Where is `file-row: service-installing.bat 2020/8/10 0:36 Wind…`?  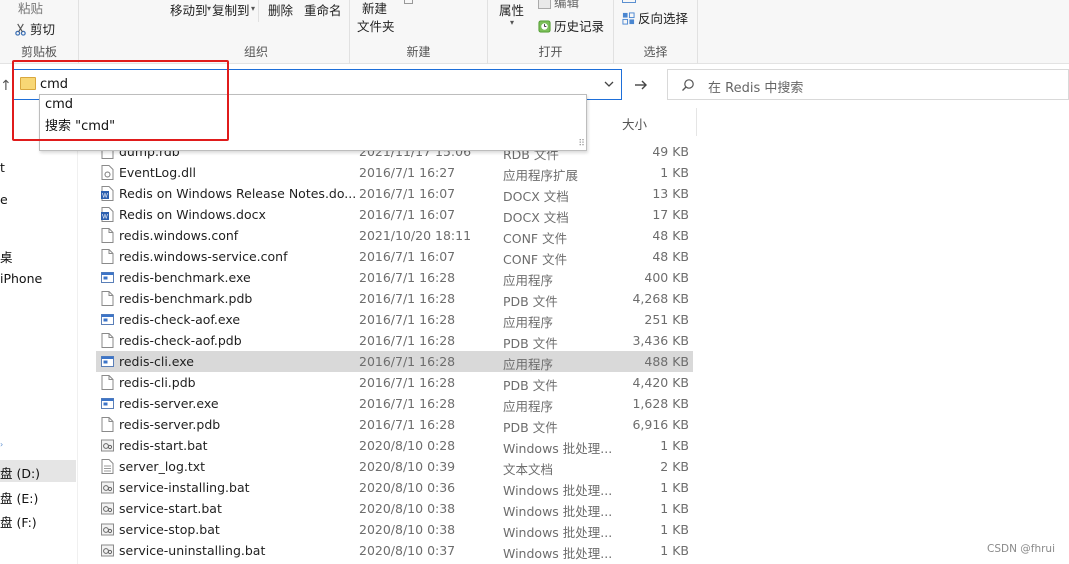
file-row: service-installing.bat 2020/8/10 0:36 Wind… is located at coordinates (394, 487).